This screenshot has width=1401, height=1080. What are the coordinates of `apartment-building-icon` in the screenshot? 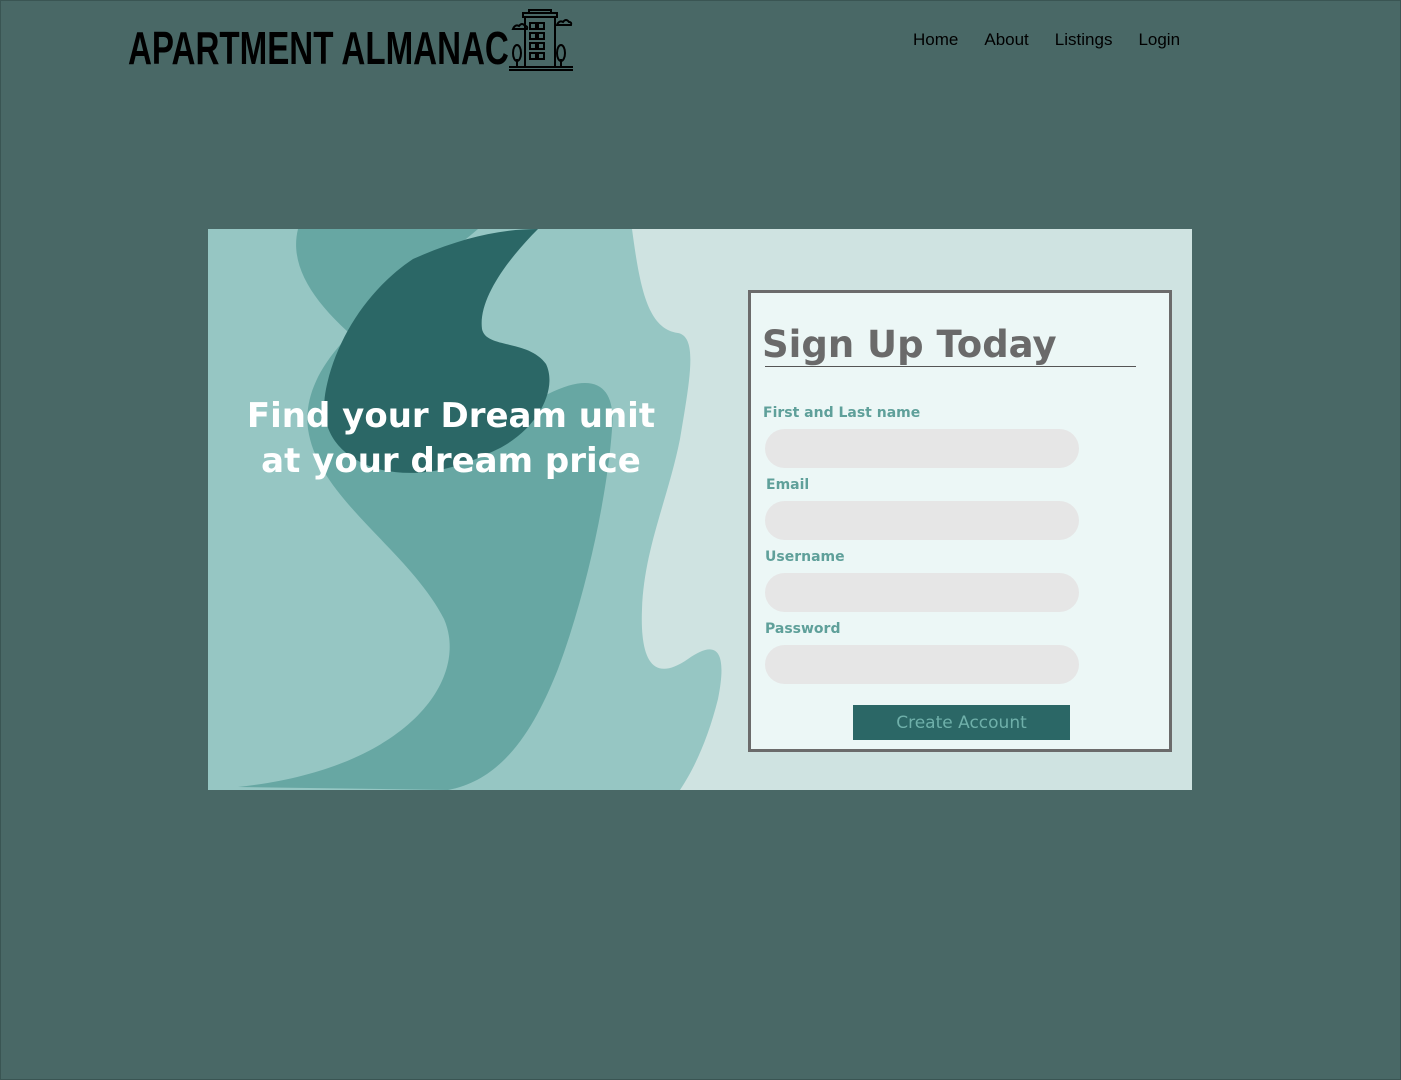 It's located at (541, 40).